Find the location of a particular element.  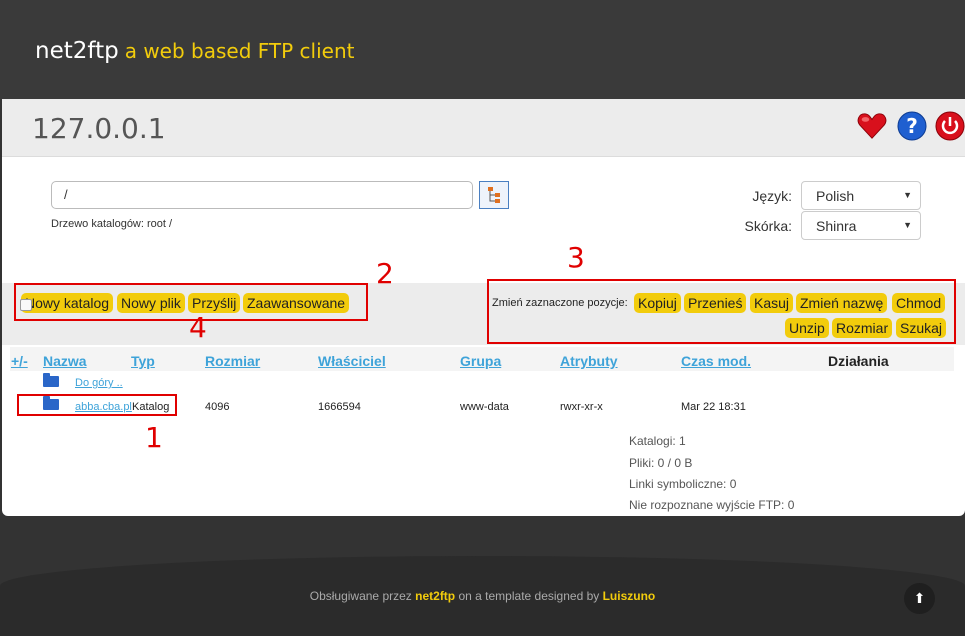

skin-select: Shinra ▼ is located at coordinates (861, 225).